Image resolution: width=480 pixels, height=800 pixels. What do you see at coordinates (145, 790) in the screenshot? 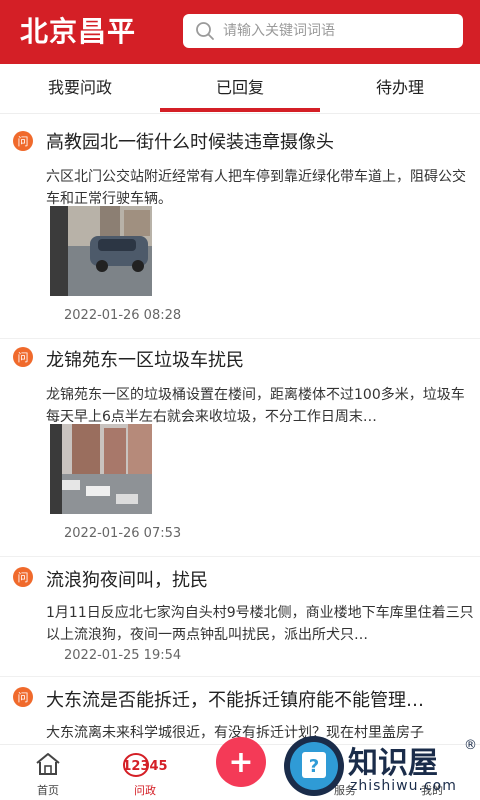
I see `nav-wenzheng-label: 问政` at bounding box center [145, 790].